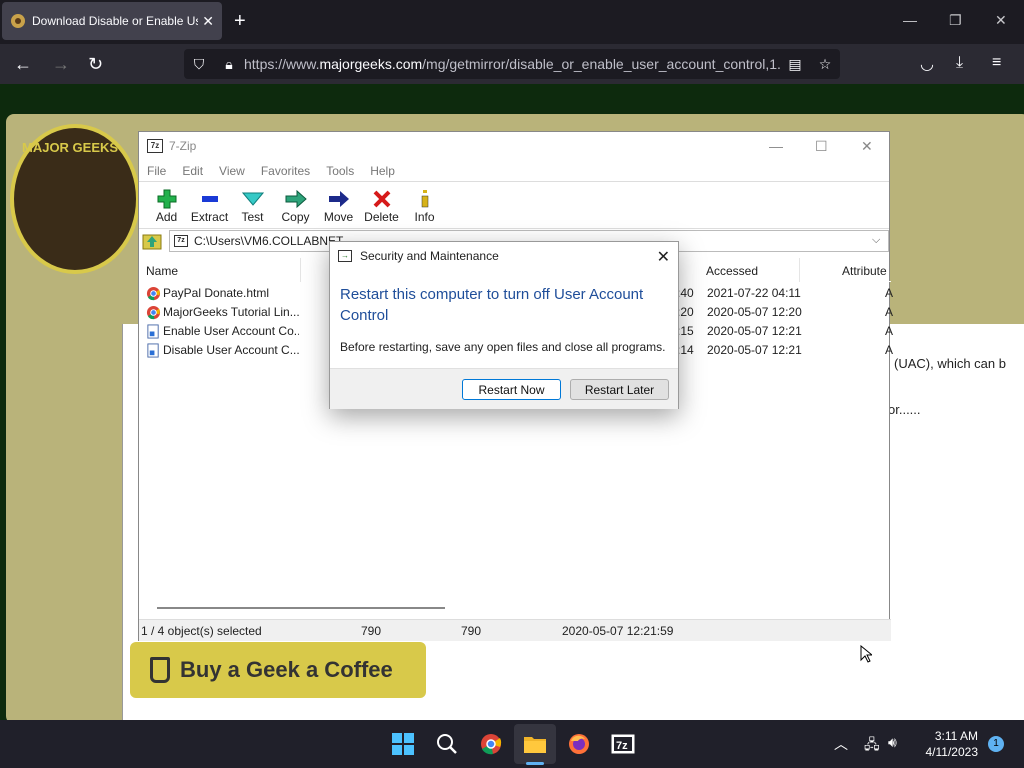  Describe the element at coordinates (192, 171) in the screenshot. I see `menu-edit: Edit` at that location.